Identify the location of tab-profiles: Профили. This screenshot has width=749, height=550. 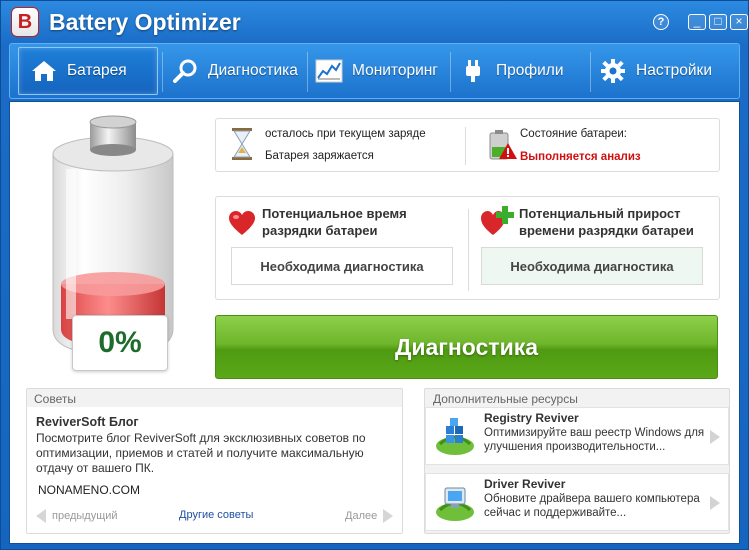
(518, 71).